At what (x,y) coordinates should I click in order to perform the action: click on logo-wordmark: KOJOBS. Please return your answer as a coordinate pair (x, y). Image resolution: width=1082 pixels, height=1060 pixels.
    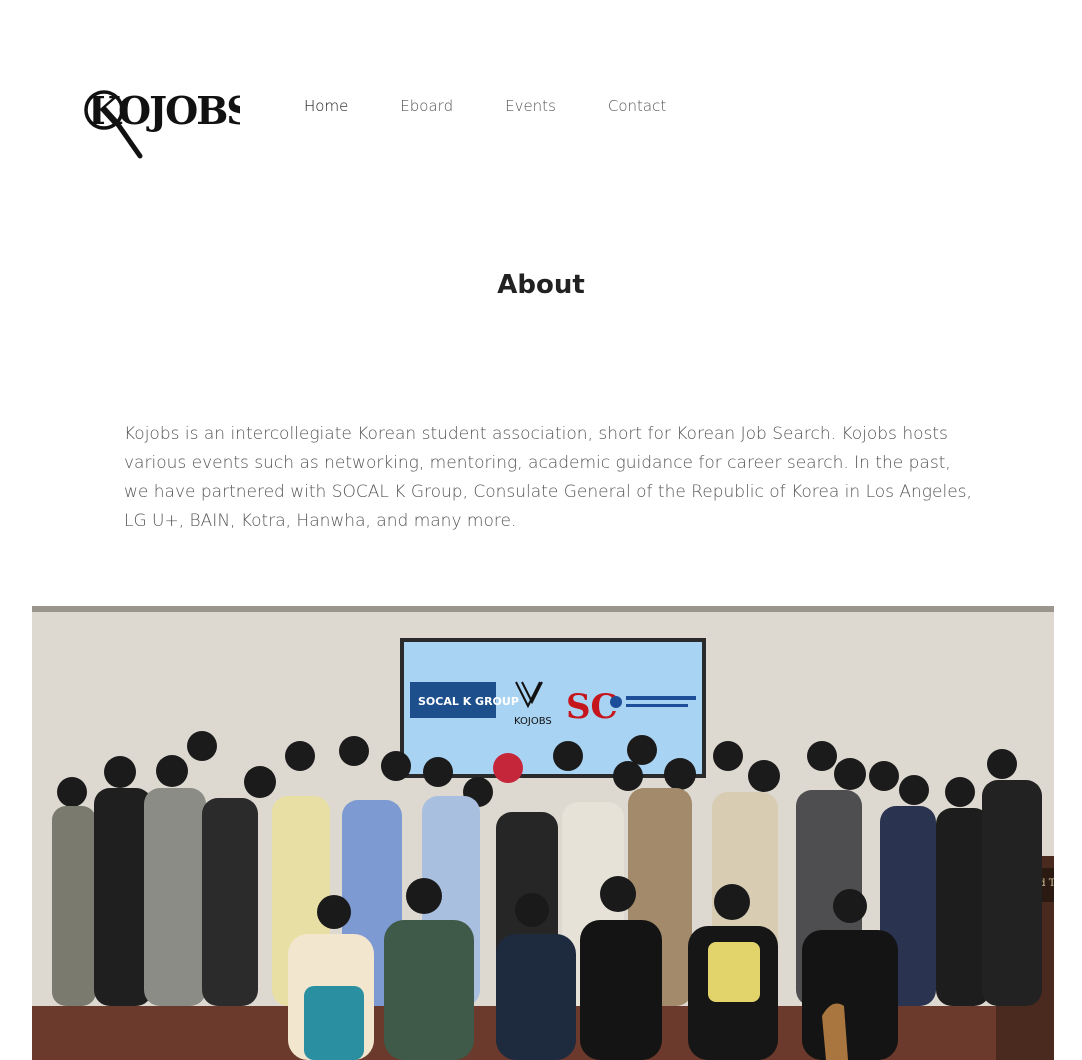
    Looking at the image, I should click on (164, 110).